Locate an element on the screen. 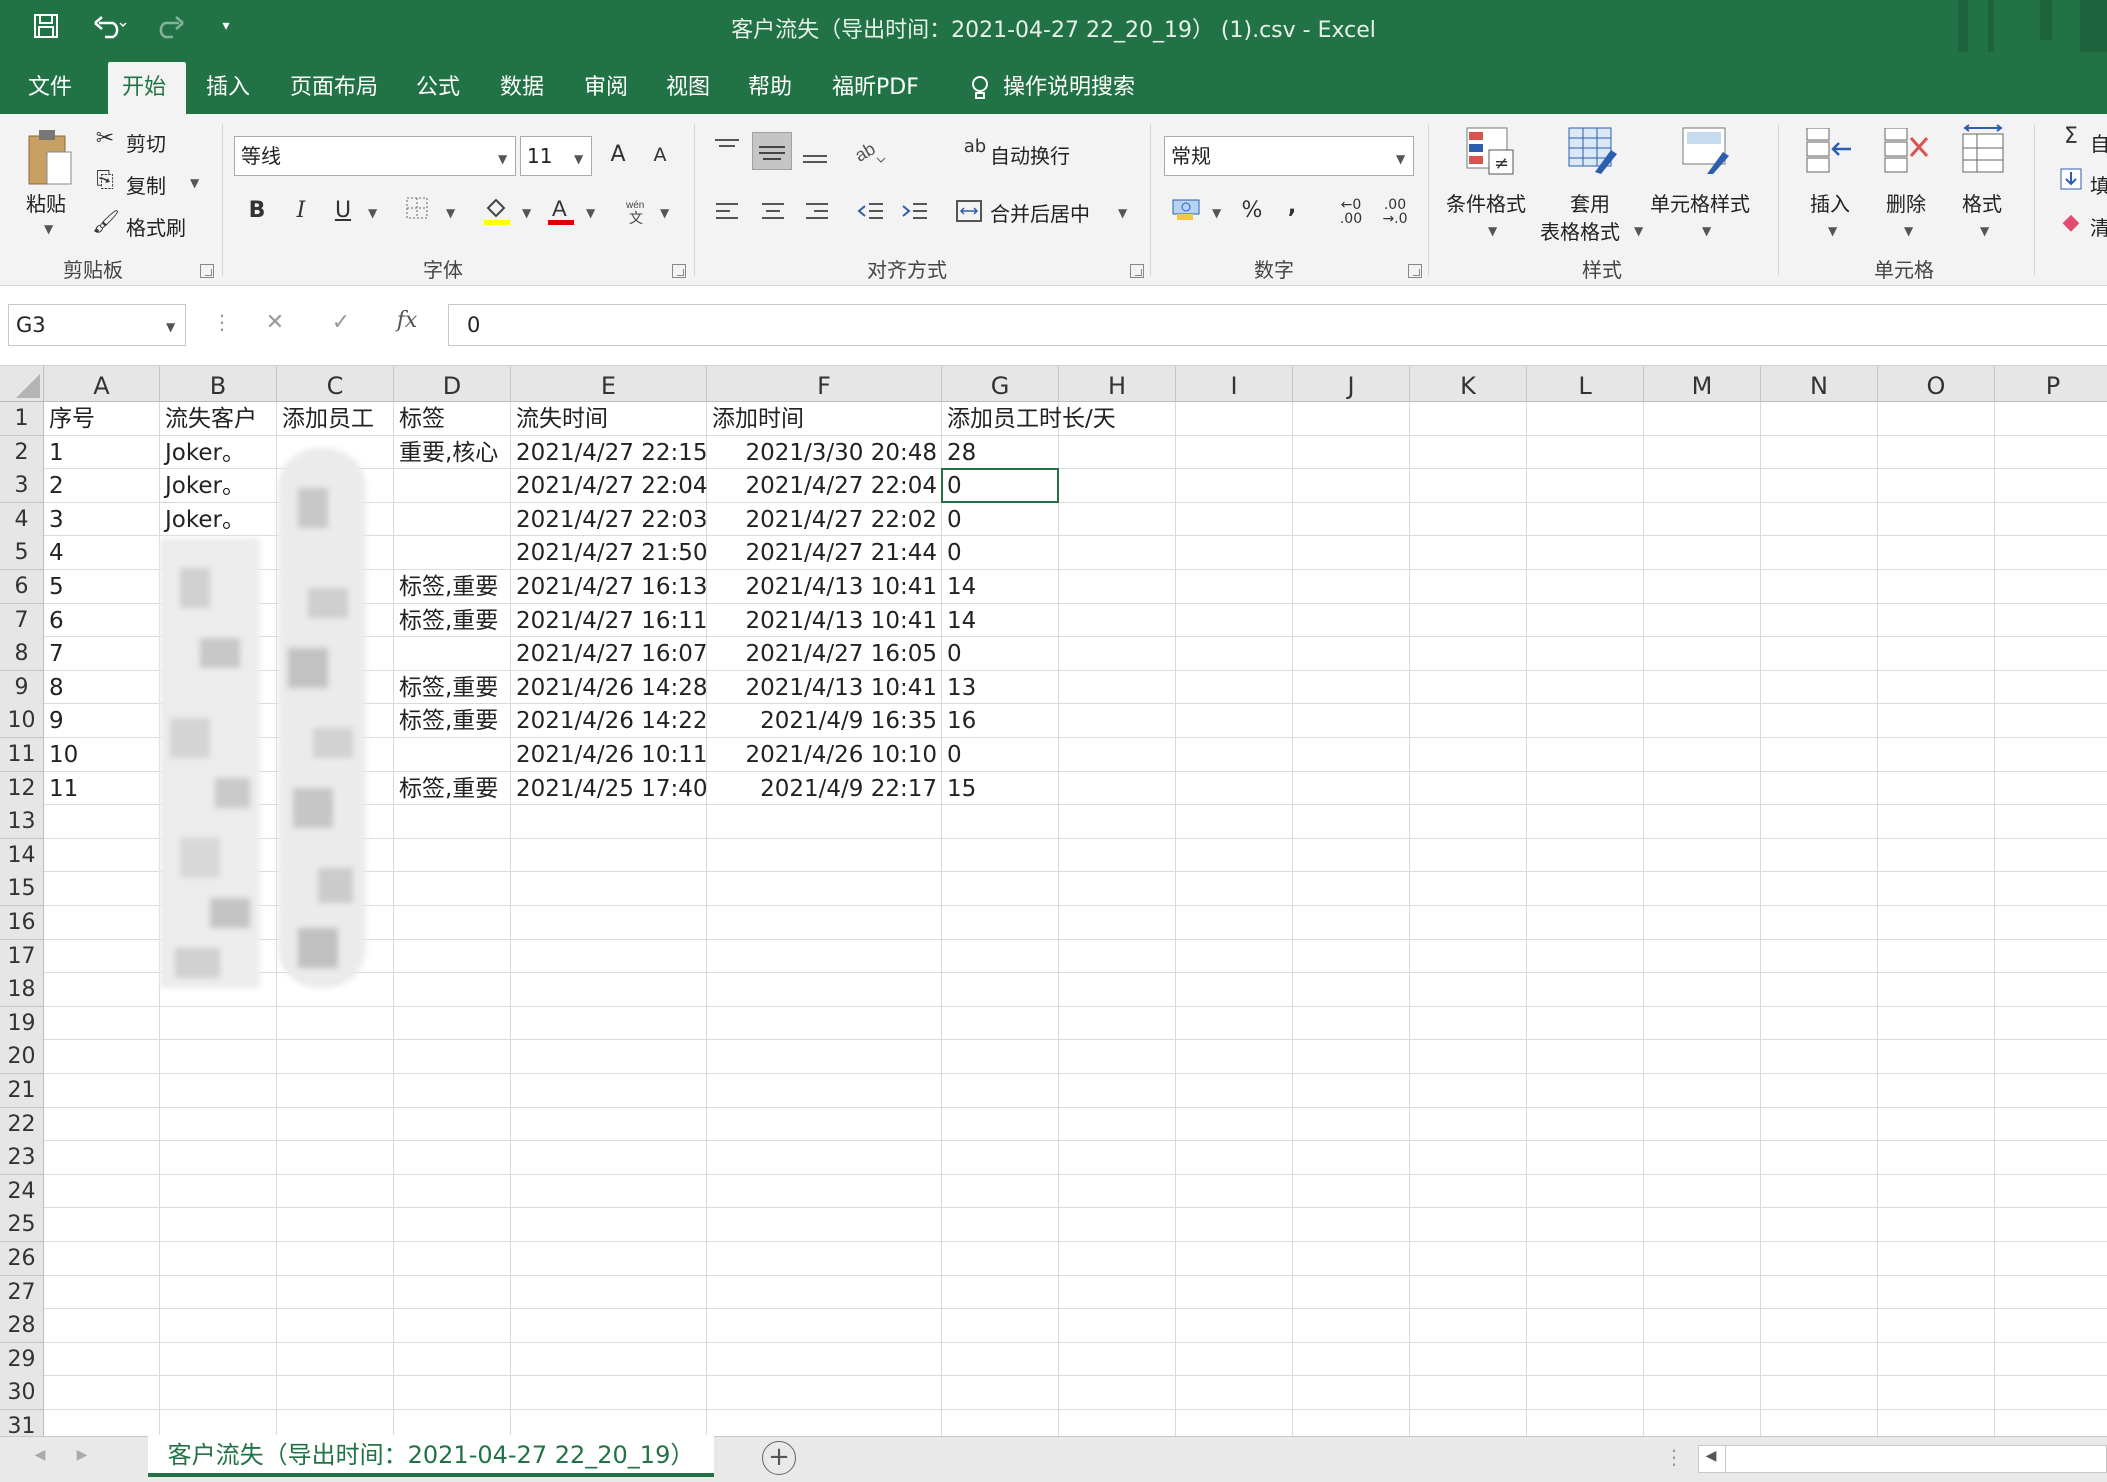 Image resolution: width=2107 pixels, height=1482 pixels. column-header: I is located at coordinates (1234, 384).